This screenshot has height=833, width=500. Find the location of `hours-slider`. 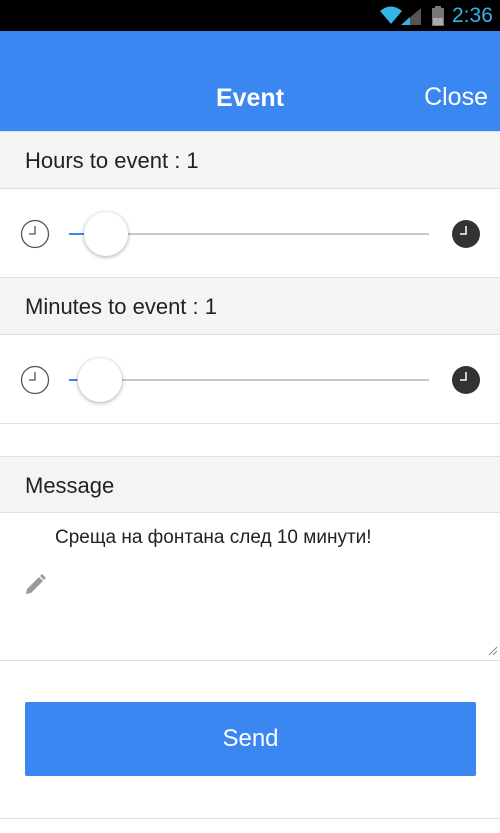

hours-slider is located at coordinates (249, 234).